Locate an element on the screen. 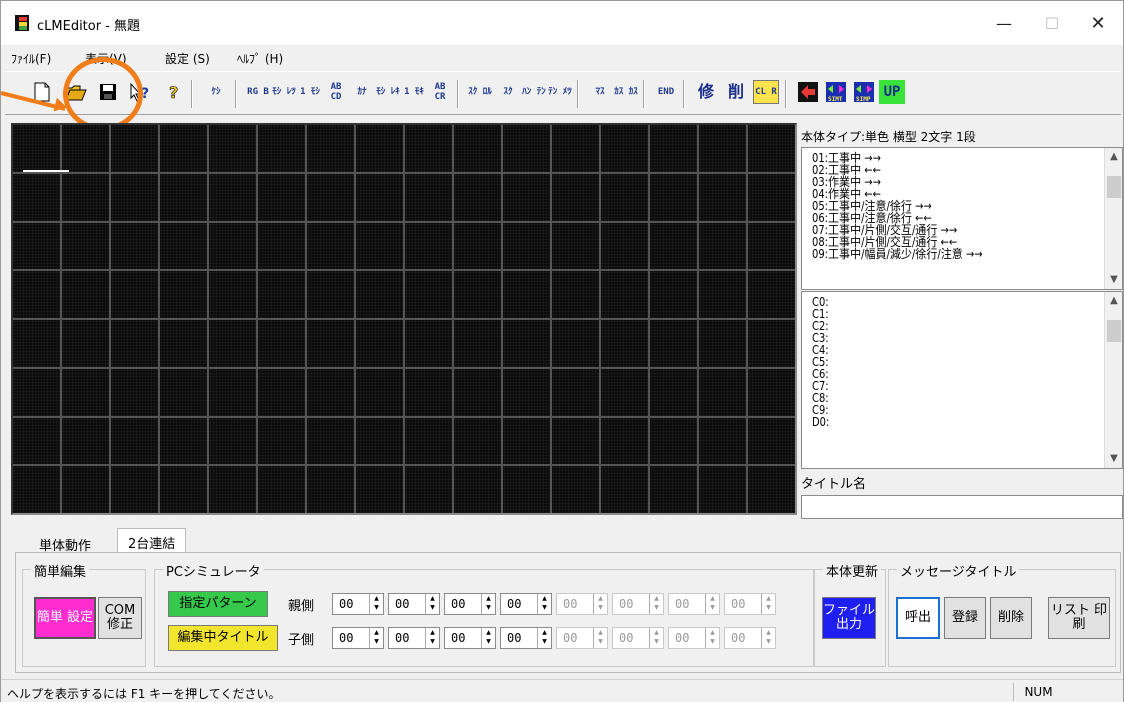 This screenshot has height=702, width=1124. menu-view: 表示(V) is located at coordinates (106, 58).